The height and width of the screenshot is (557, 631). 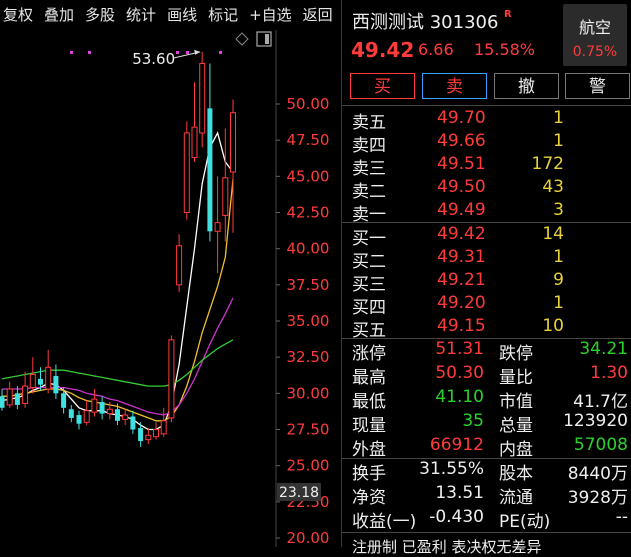 I want to click on stats-row: 收益(一) -0.430 PE(动) --, so click(x=486, y=519).